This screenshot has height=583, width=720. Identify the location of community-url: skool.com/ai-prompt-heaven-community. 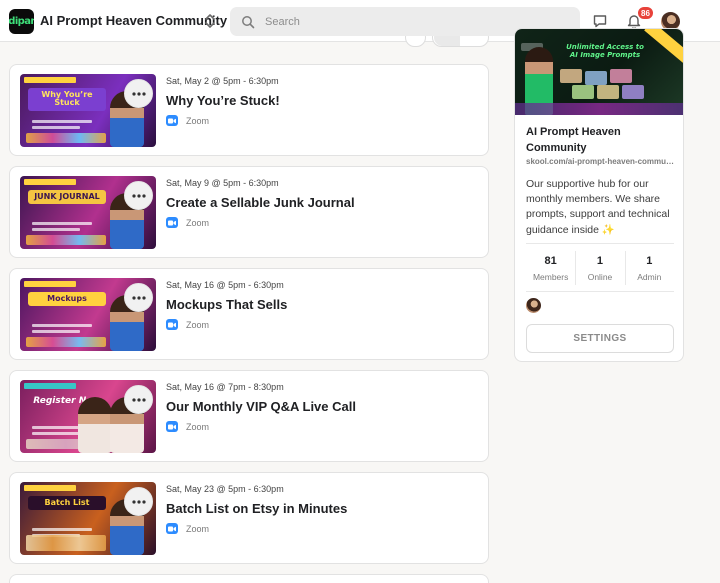
(601, 161).